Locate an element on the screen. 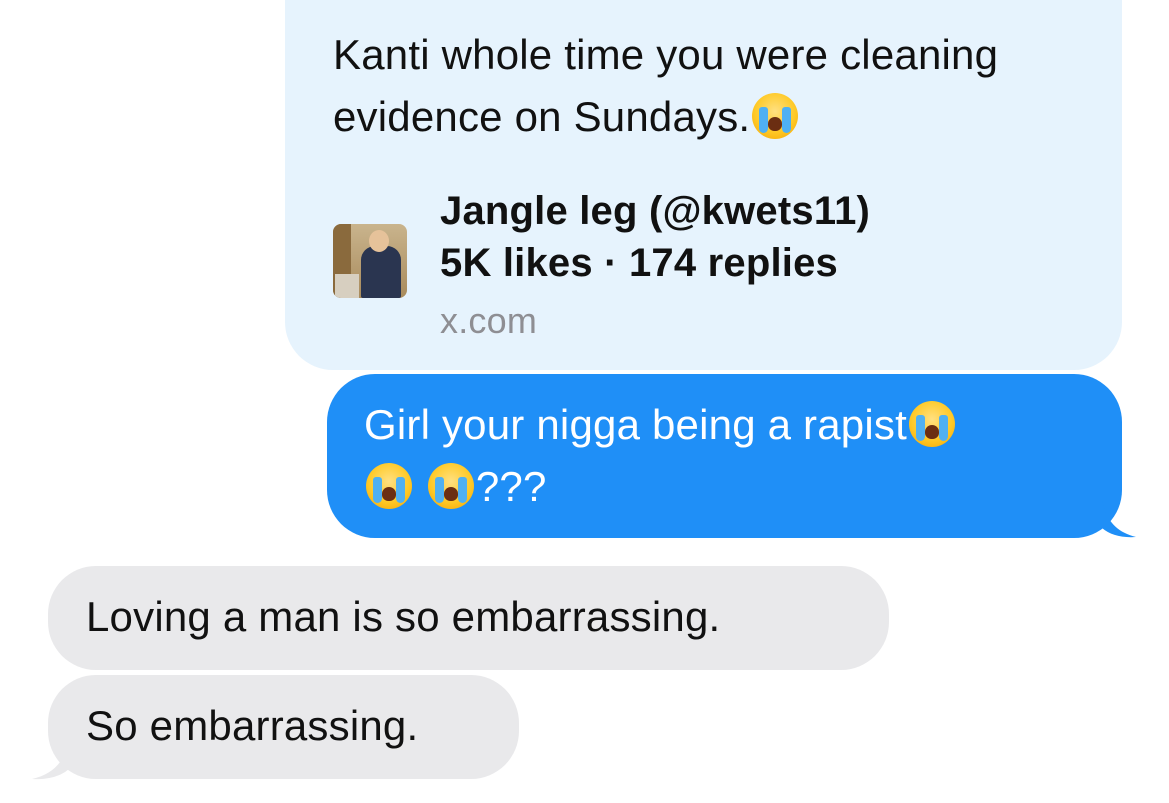  message-line-2: ??? is located at coordinates (725, 487).